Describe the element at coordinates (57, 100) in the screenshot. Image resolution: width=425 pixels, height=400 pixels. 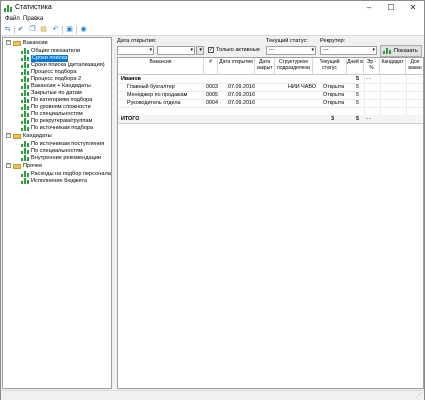
I see `tree-item-by-category: По категориям подбора` at that location.